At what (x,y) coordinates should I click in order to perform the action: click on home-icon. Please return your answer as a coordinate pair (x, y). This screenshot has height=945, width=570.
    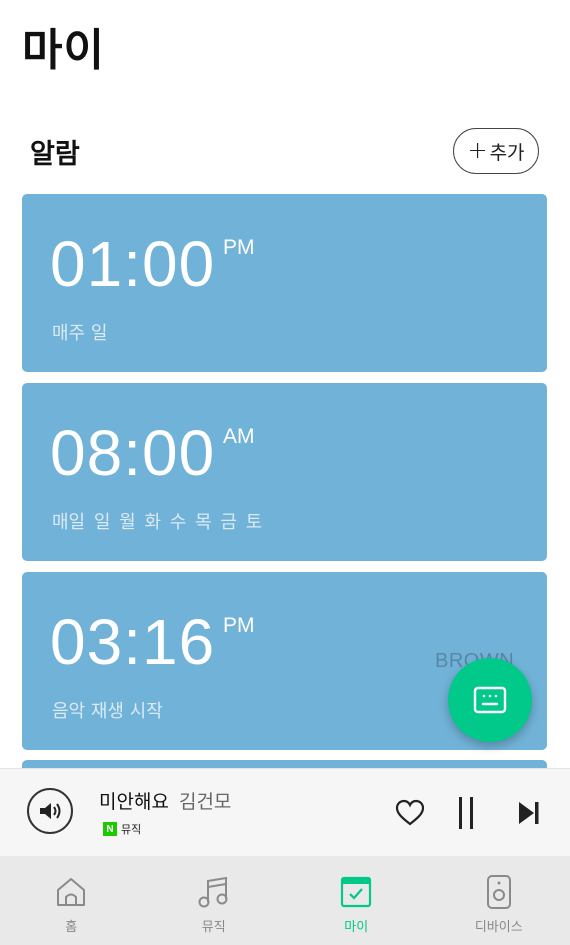
    Looking at the image, I should click on (71, 892).